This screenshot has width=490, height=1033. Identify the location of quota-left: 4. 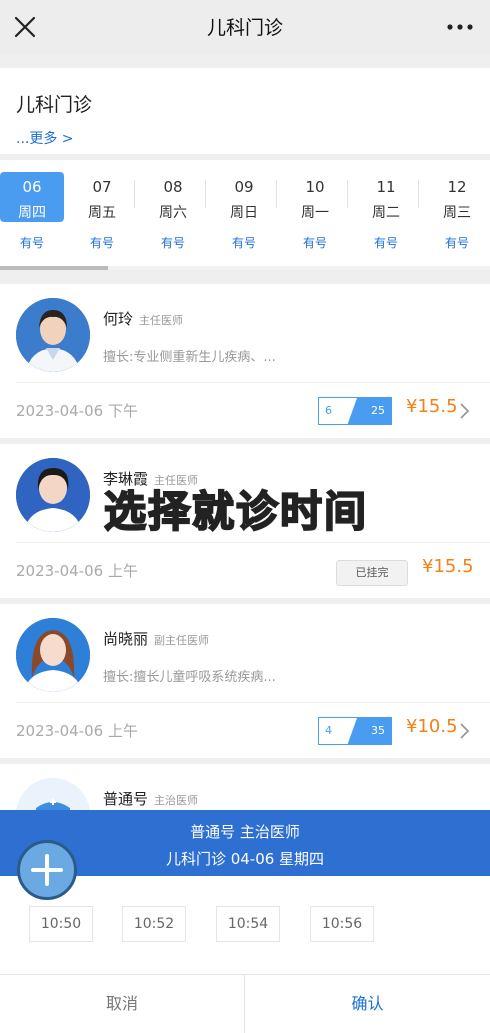
(328, 730).